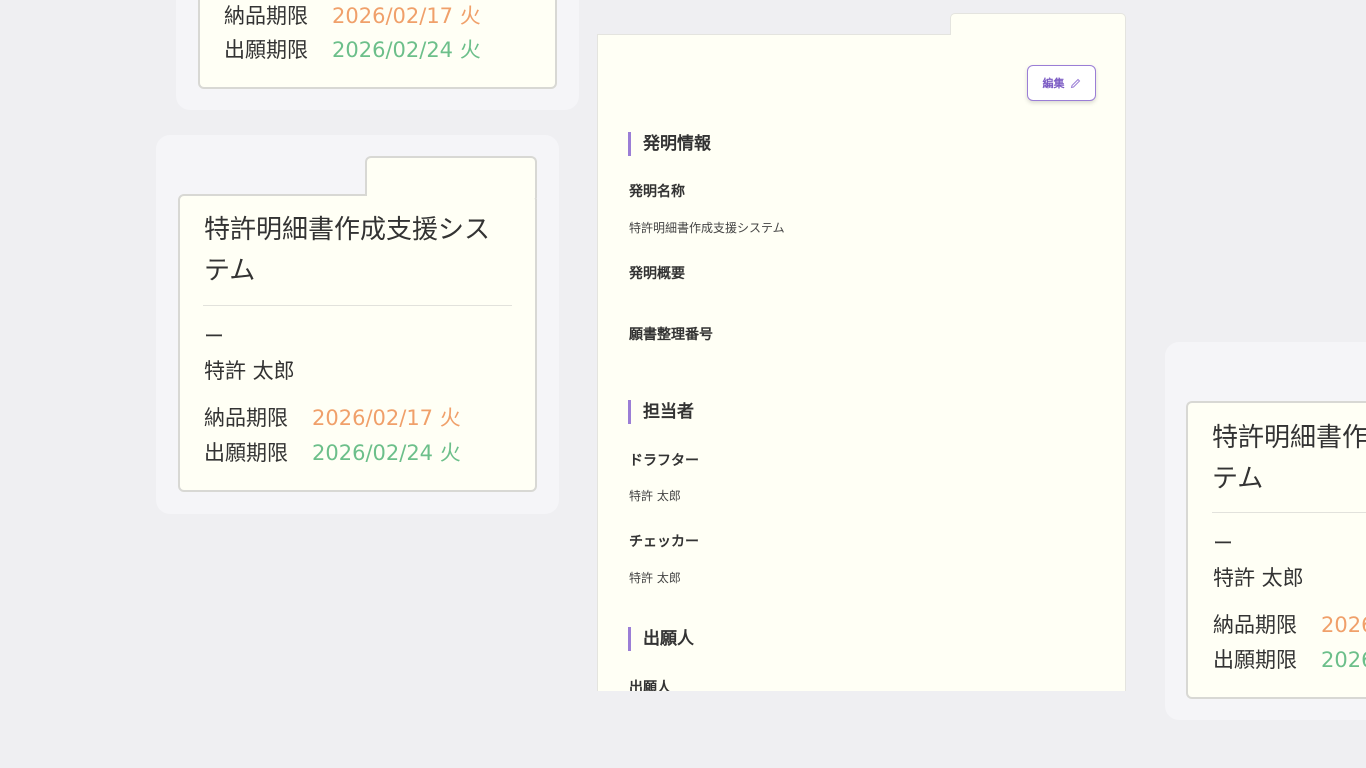 This screenshot has width=1366, height=768. I want to click on right-card-person: 特許 太郎, so click(1258, 578).